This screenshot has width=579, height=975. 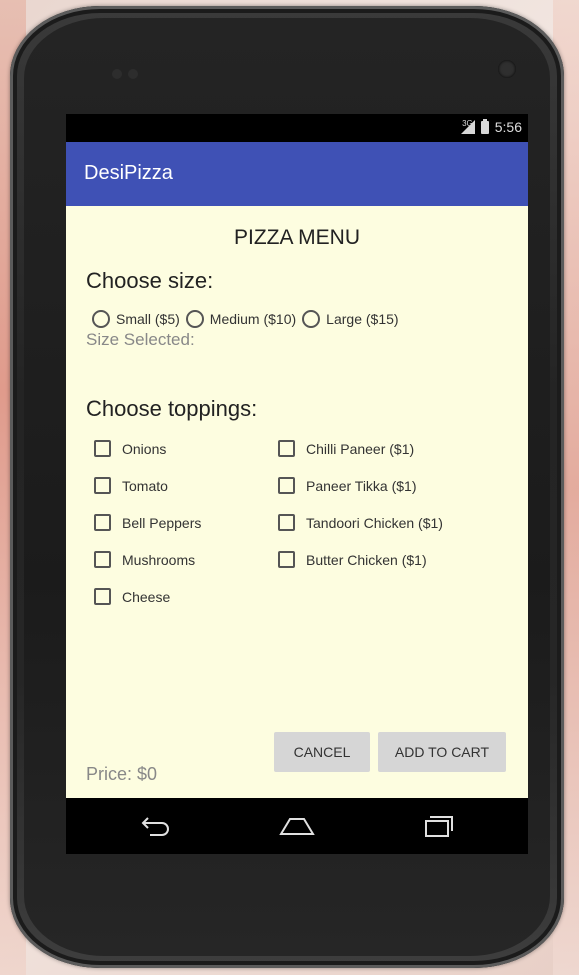 I want to click on status-bar: 3G 5:56, so click(x=297, y=128).